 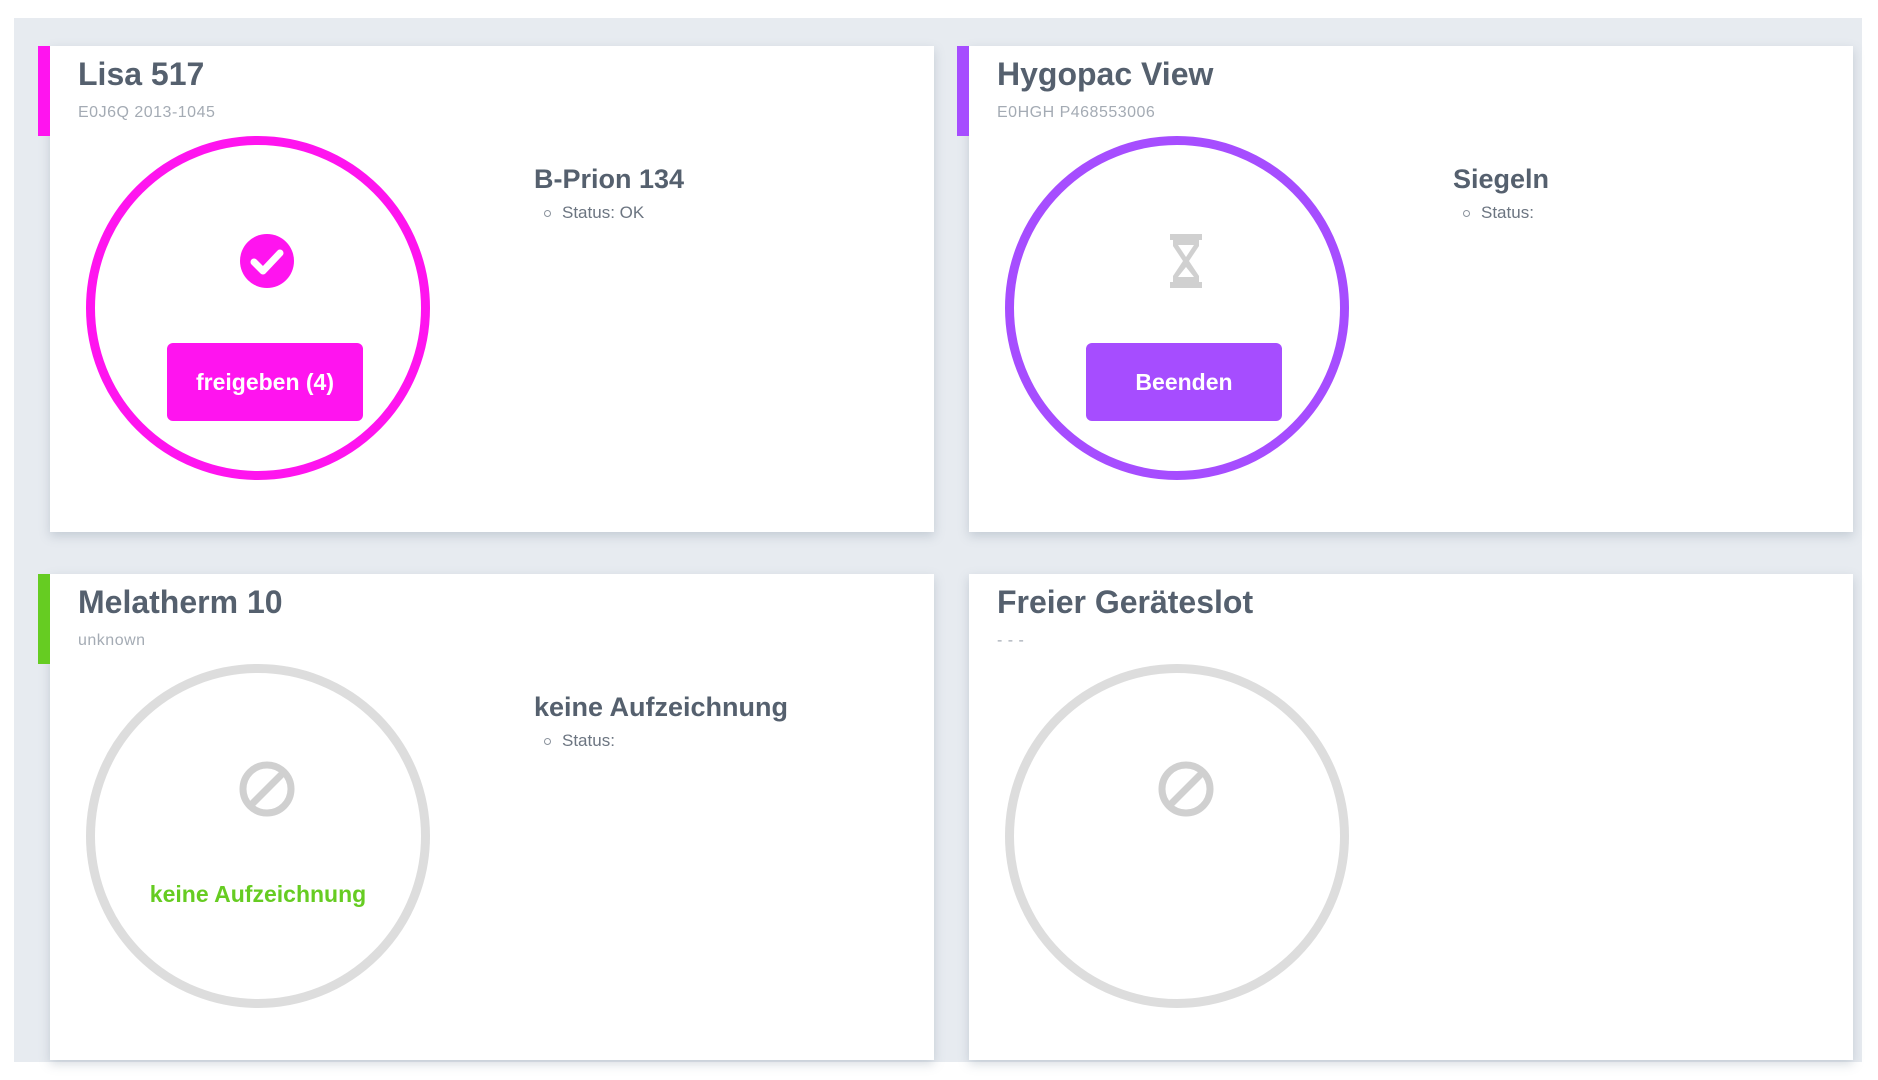 I want to click on device-serial: E0HGH P468553006, so click(x=1076, y=112).